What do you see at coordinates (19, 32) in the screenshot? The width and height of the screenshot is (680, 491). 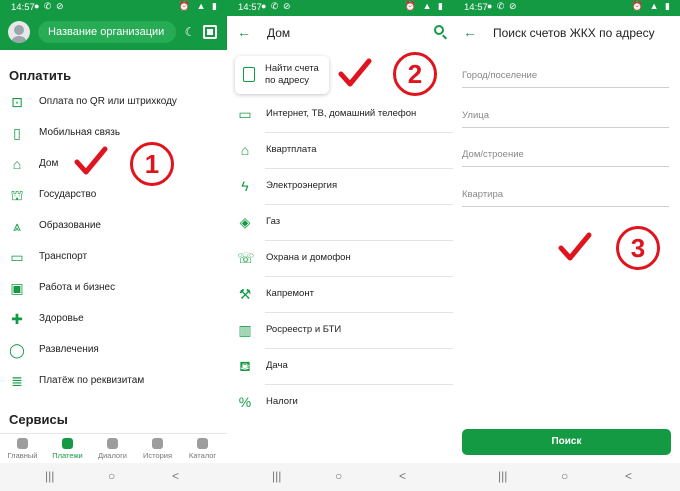 I see `avatar` at bounding box center [19, 32].